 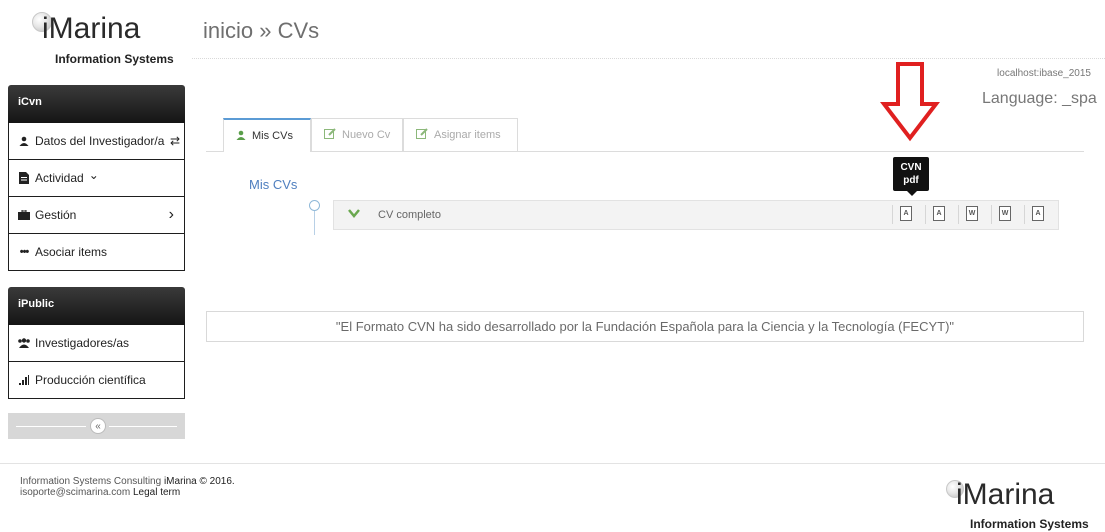 I want to click on cv-row: CV completo A A W W A, so click(x=696, y=215).